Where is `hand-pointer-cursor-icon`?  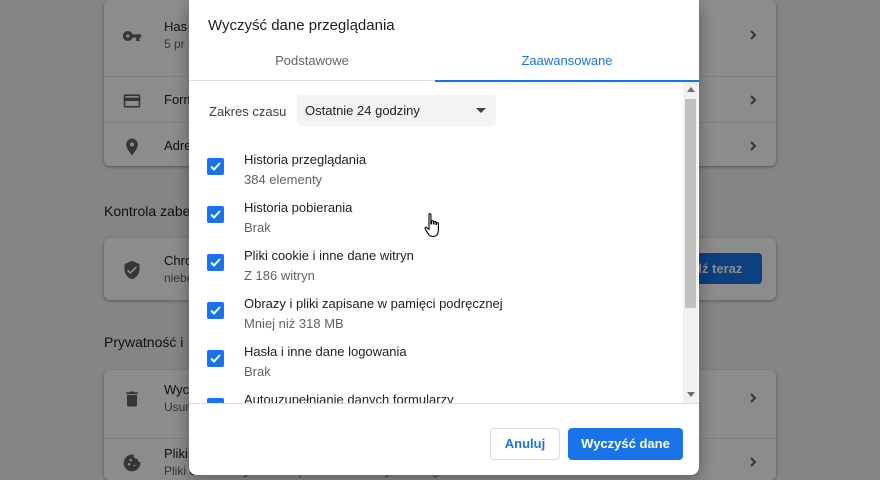
hand-pointer-cursor-icon is located at coordinates (431, 225).